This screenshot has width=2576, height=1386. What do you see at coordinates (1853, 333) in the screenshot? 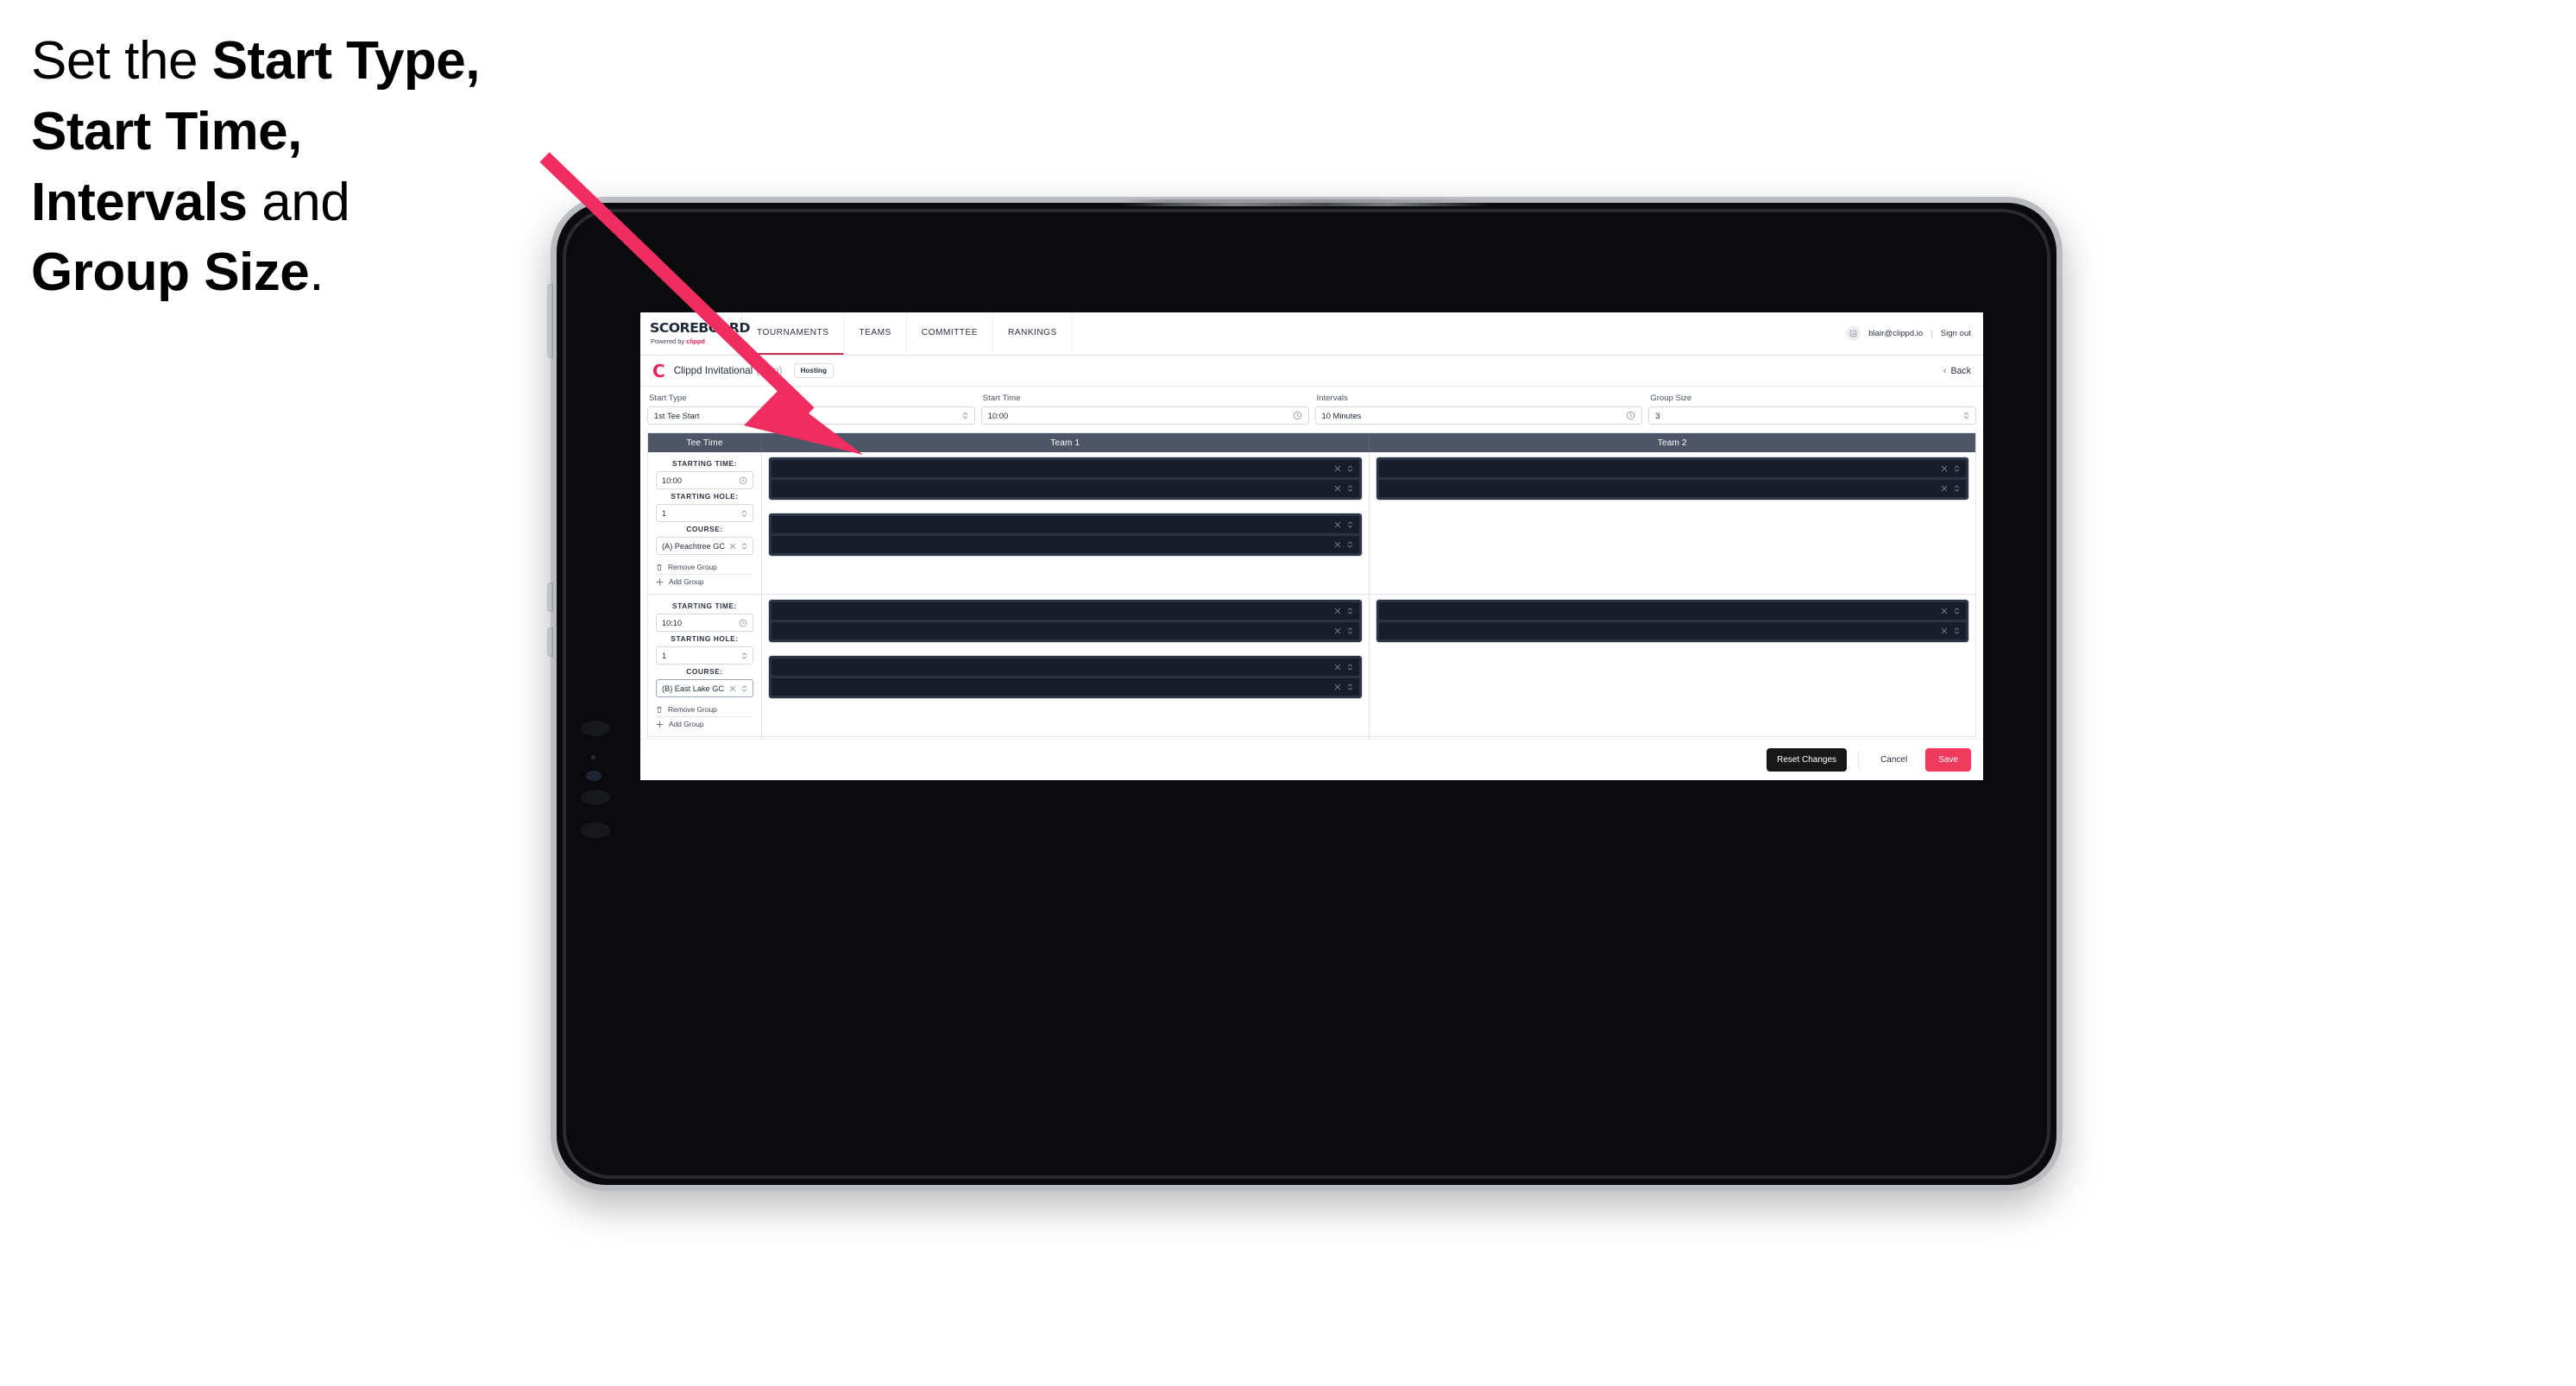
I see `user-avatar-icon` at bounding box center [1853, 333].